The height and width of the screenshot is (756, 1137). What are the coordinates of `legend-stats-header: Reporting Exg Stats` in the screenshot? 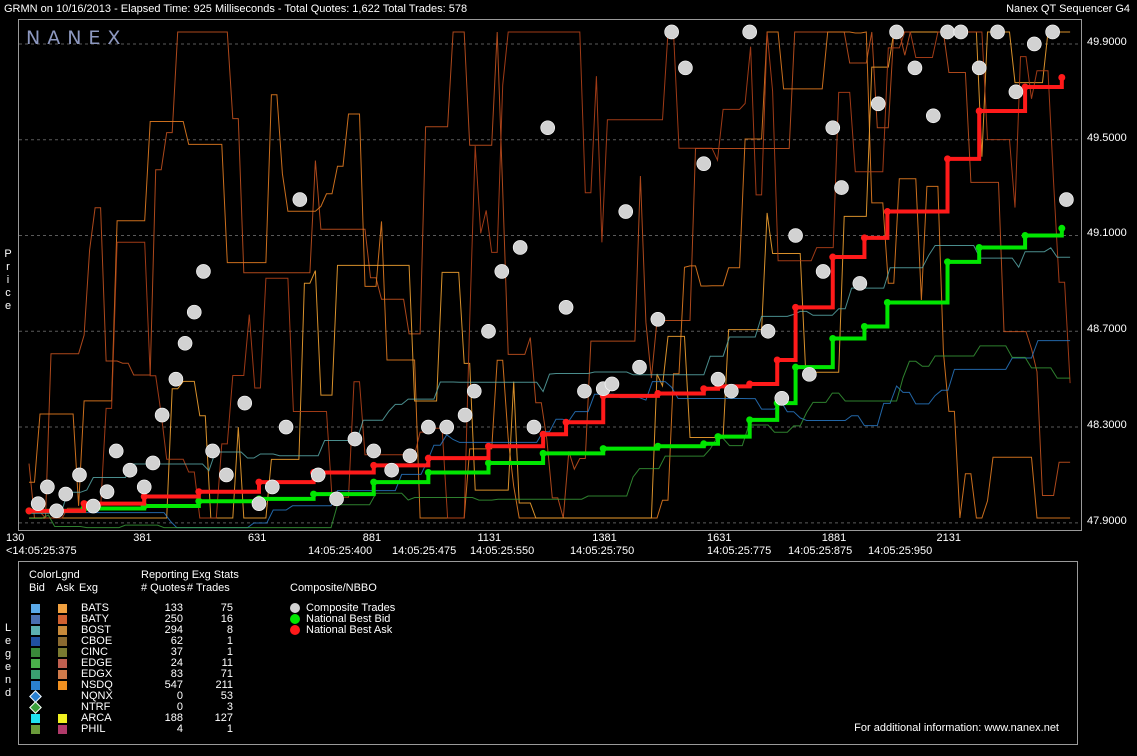 It's located at (190, 575).